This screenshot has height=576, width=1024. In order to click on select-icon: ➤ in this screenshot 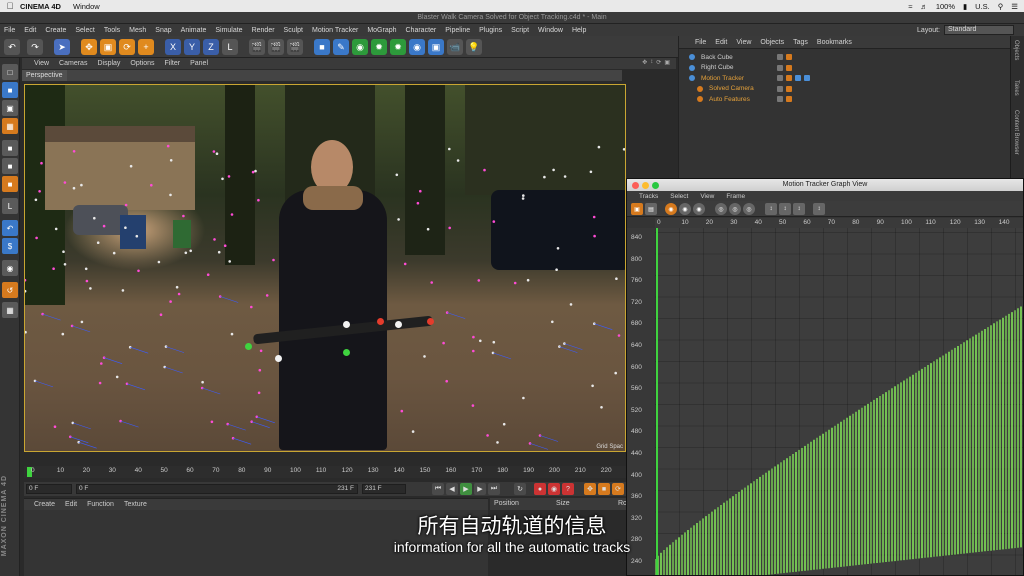, I will do `click(62, 47)`.